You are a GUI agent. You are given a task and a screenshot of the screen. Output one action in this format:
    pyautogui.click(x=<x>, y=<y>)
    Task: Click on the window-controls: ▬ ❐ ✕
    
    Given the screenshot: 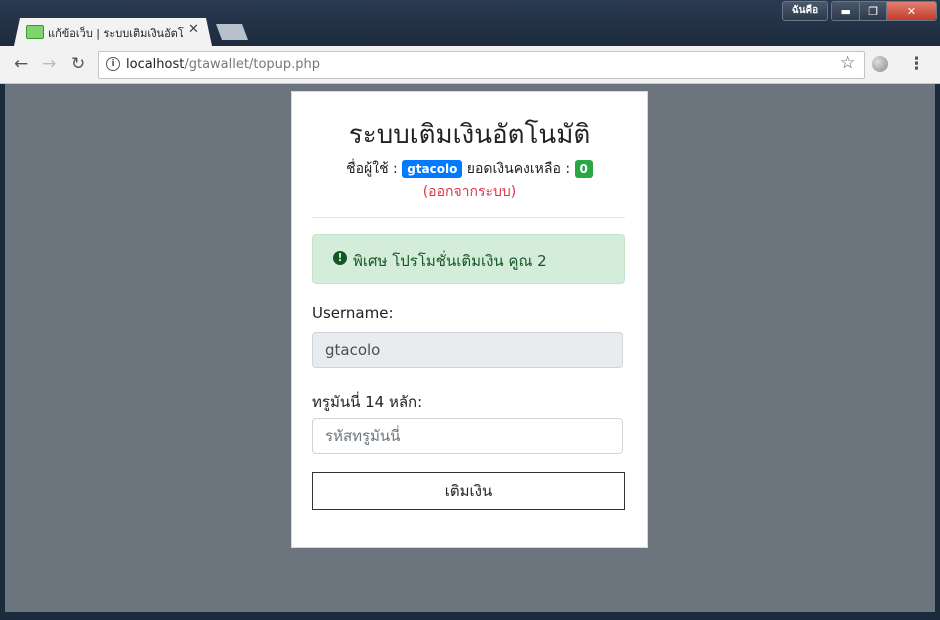 What is the action you would take?
    pyautogui.click(x=884, y=11)
    